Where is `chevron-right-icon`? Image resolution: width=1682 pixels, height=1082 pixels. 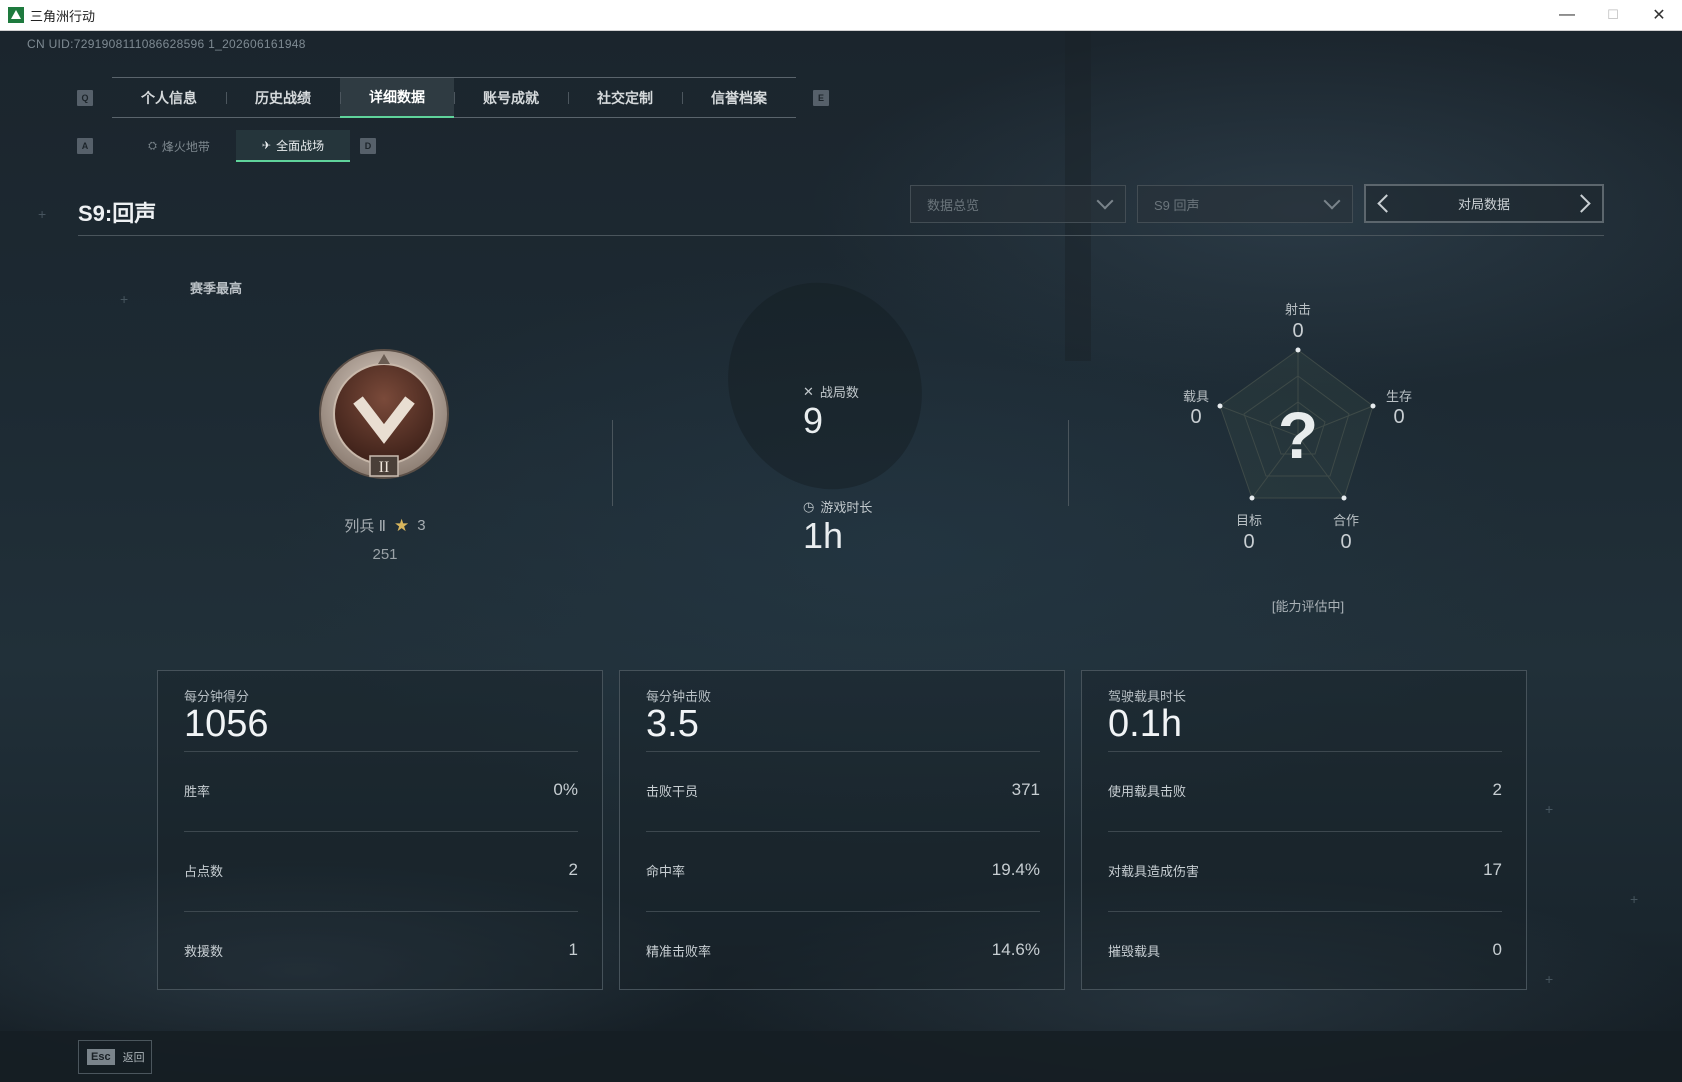
chevron-right-icon is located at coordinates (1581, 203).